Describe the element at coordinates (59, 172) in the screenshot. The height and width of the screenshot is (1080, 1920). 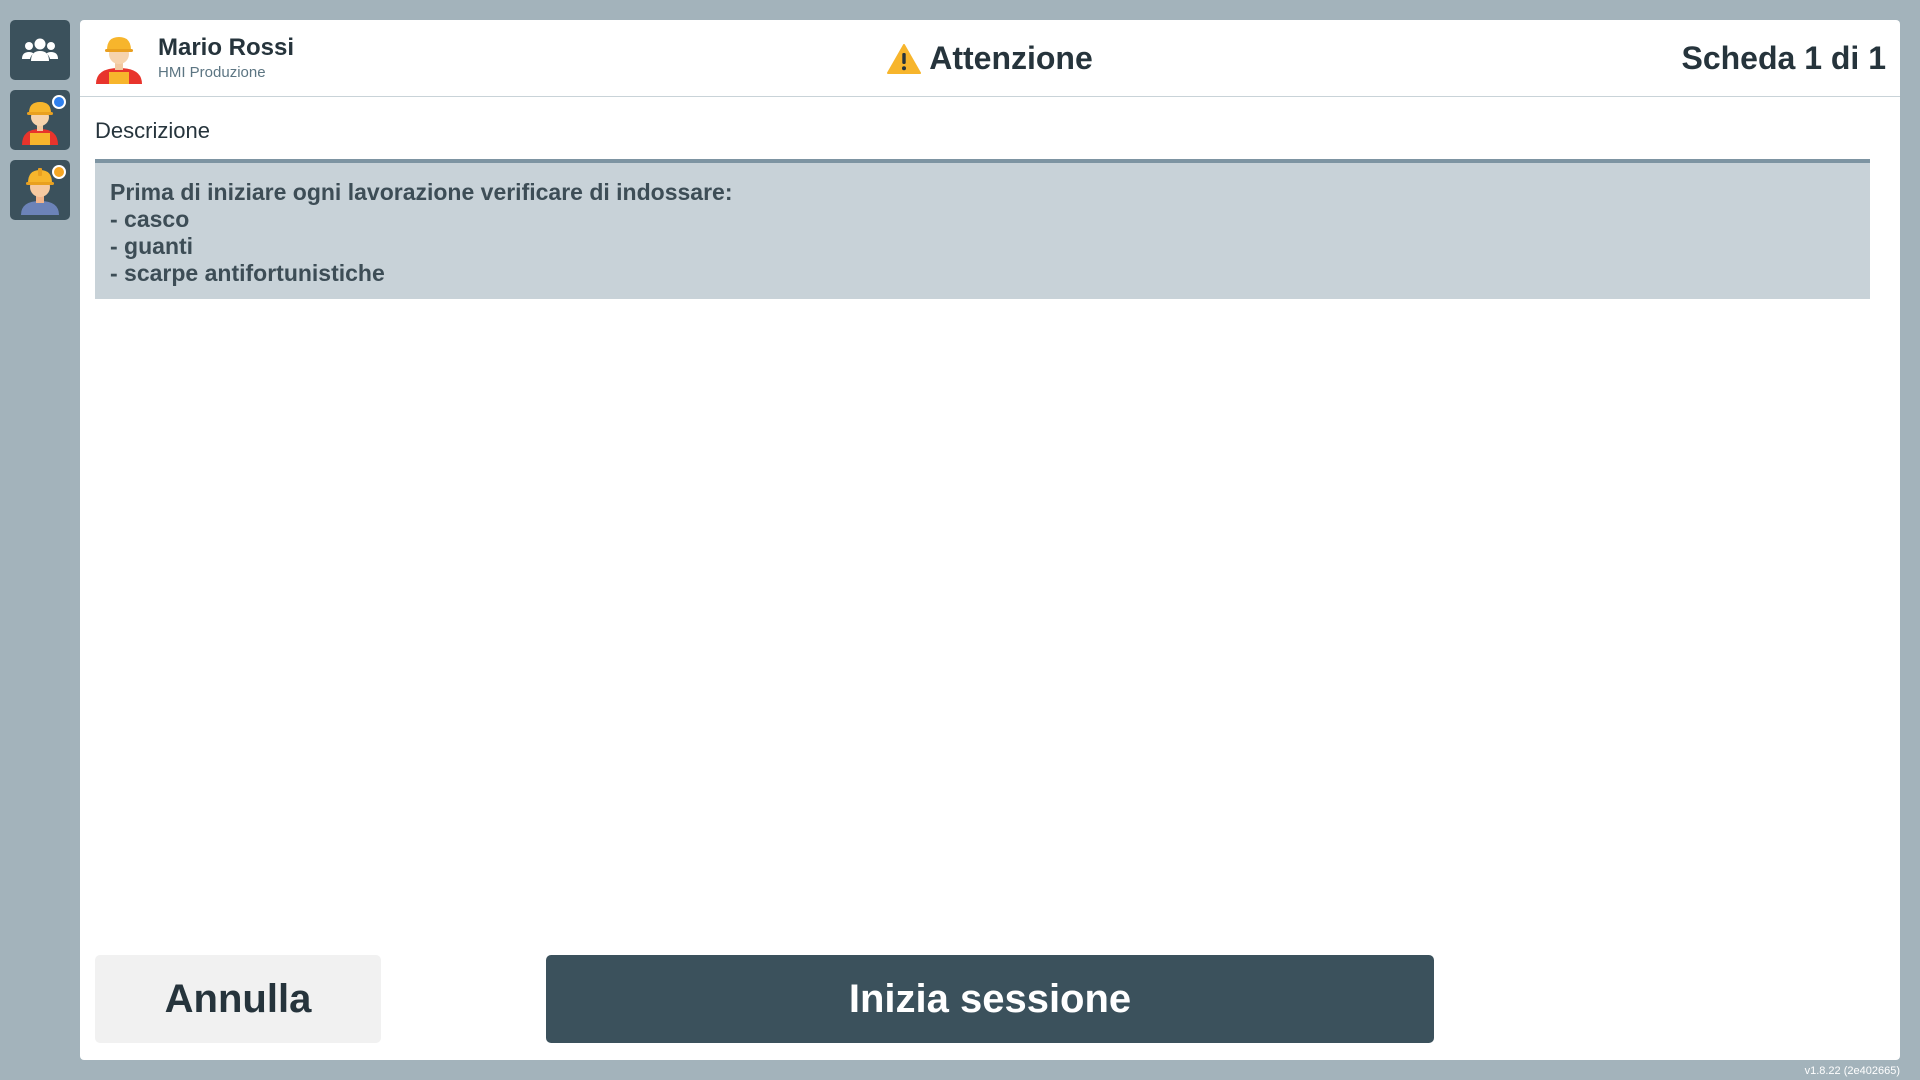
I see `away-badge` at that location.